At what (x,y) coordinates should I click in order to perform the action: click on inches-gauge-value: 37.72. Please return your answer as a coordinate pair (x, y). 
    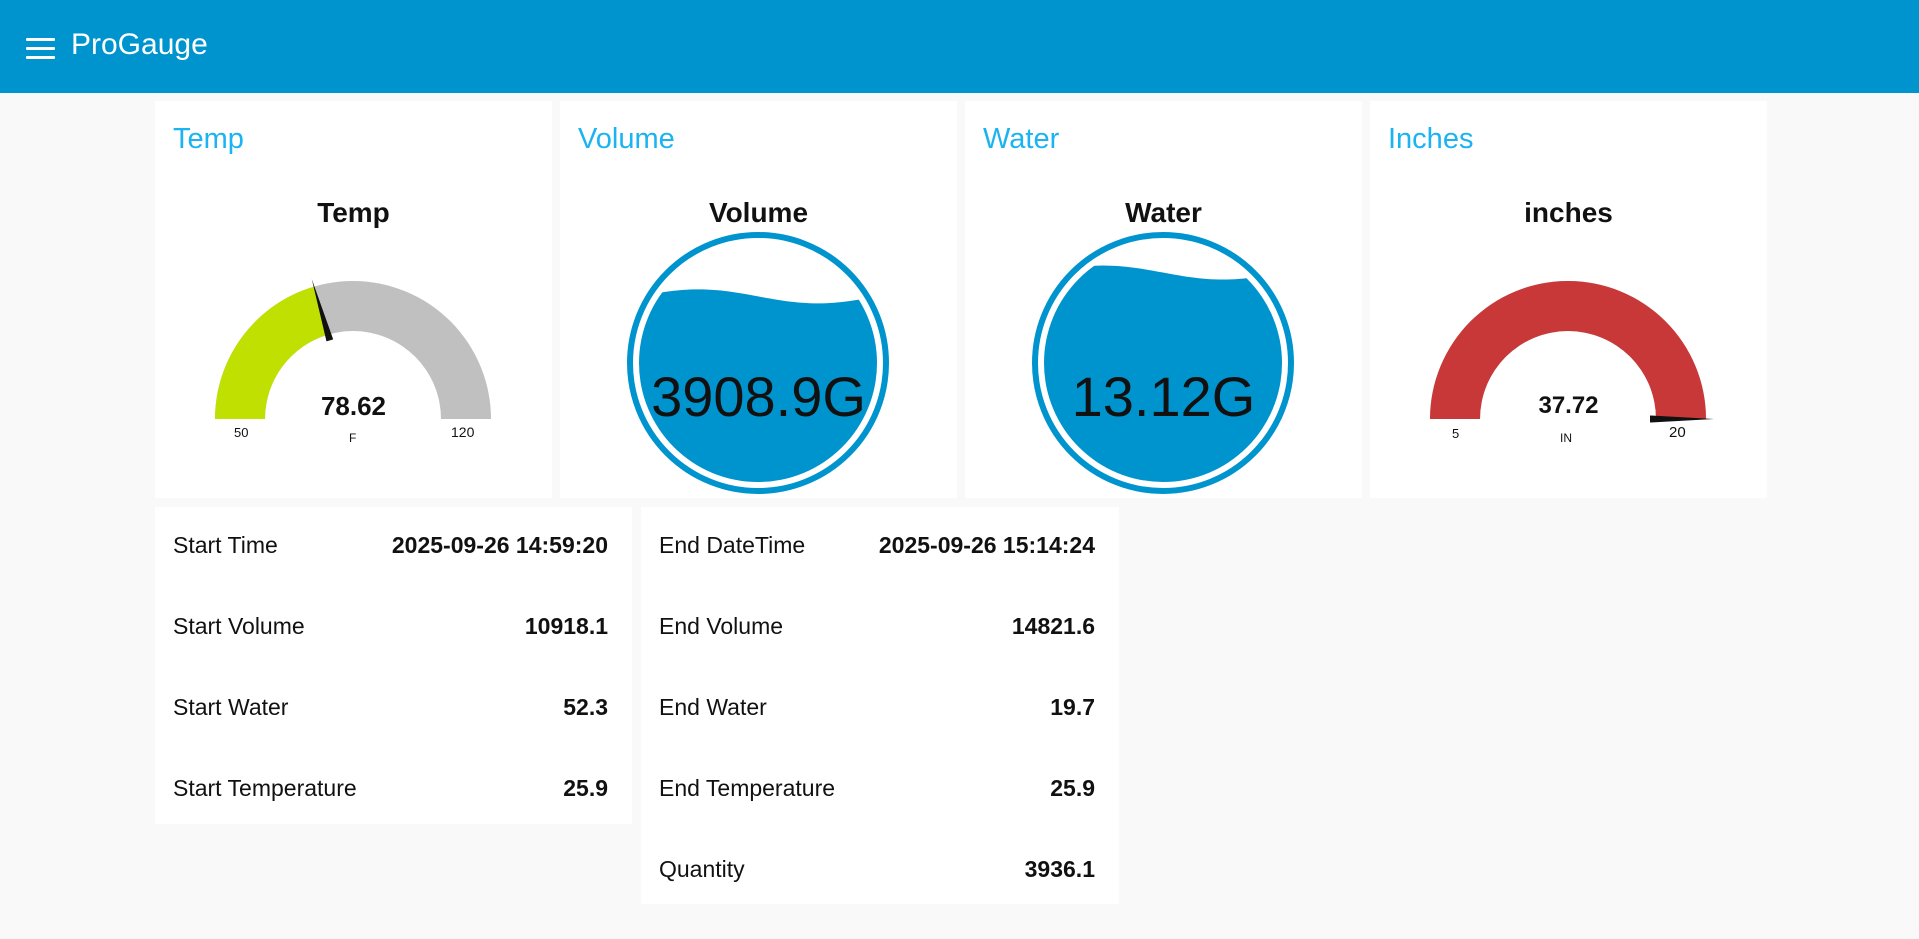
    Looking at the image, I should click on (1568, 405).